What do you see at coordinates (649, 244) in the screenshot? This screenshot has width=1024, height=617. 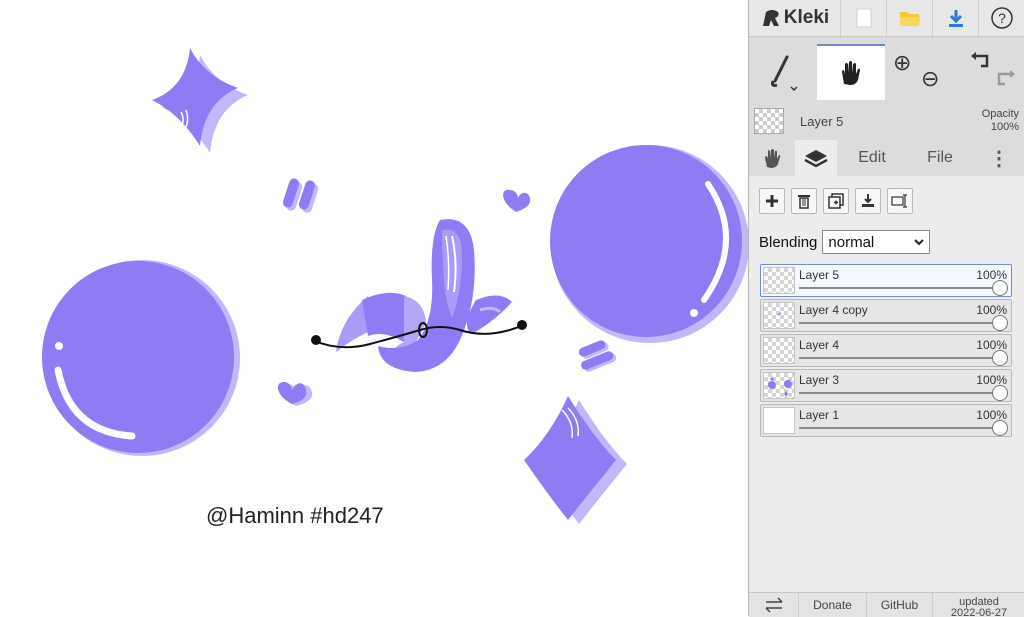 I see `right-bubble` at bounding box center [649, 244].